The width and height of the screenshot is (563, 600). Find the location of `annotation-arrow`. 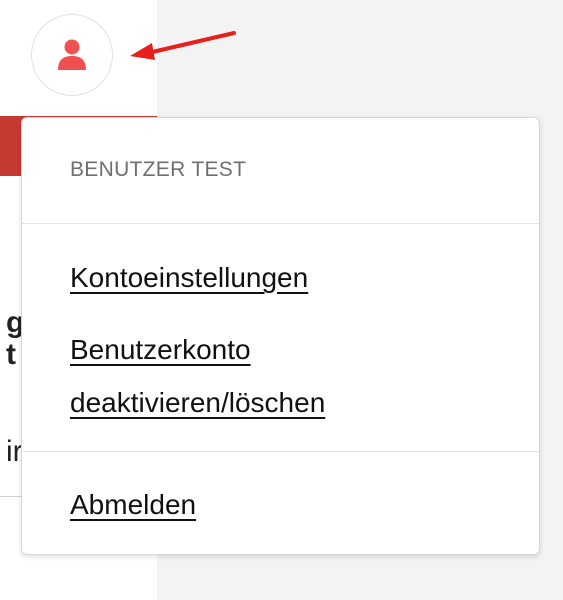

annotation-arrow is located at coordinates (183, 45).